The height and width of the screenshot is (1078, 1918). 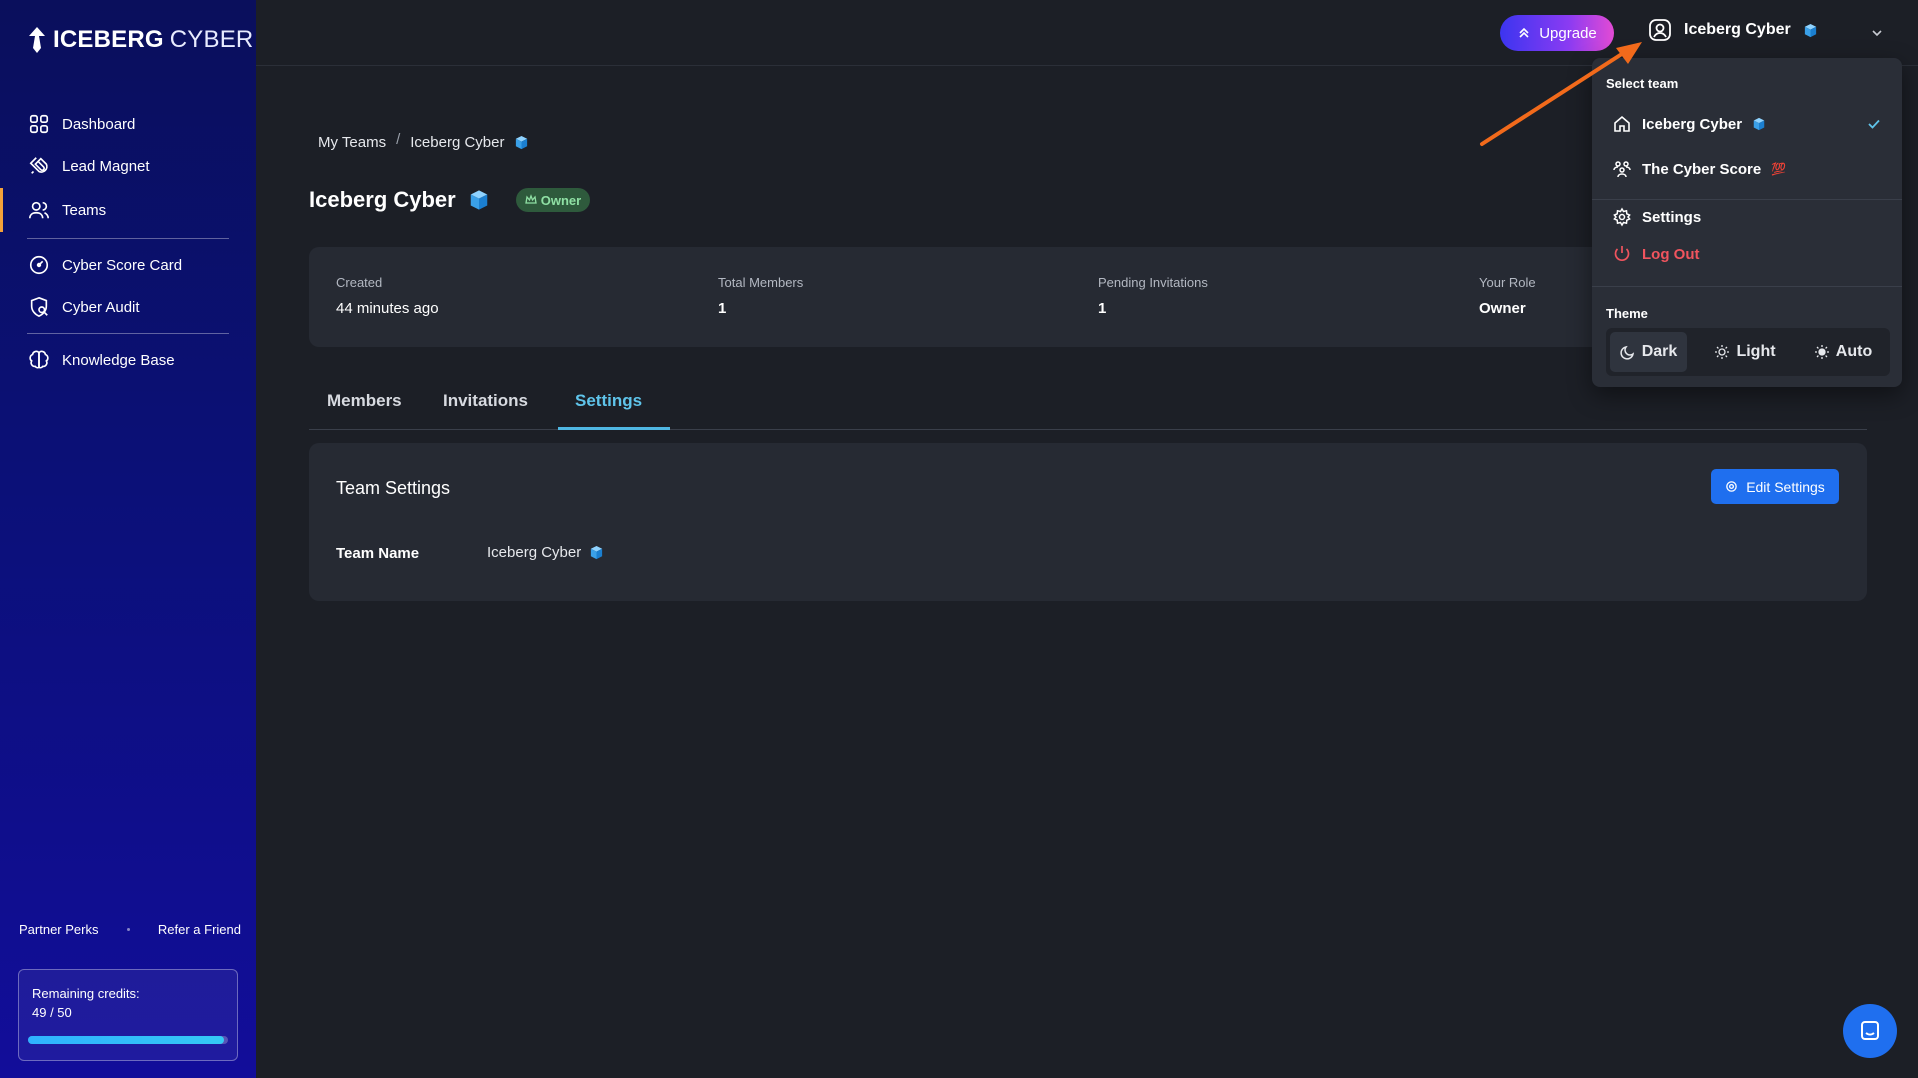 I want to click on sidebar-item-label: Dashboard, so click(x=99, y=124).